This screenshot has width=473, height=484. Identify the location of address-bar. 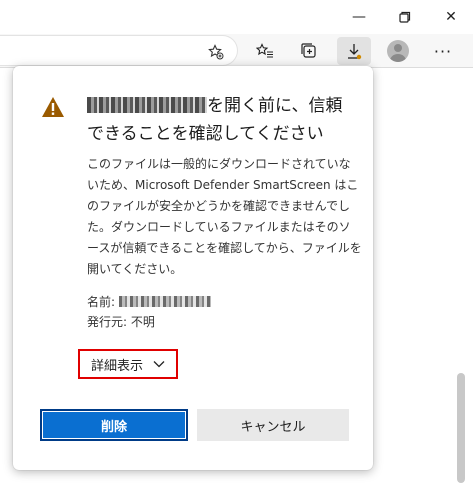
(119, 50).